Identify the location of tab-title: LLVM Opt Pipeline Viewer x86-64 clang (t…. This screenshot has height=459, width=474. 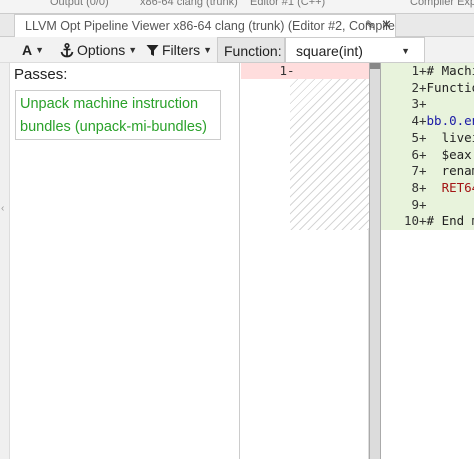
(210, 26).